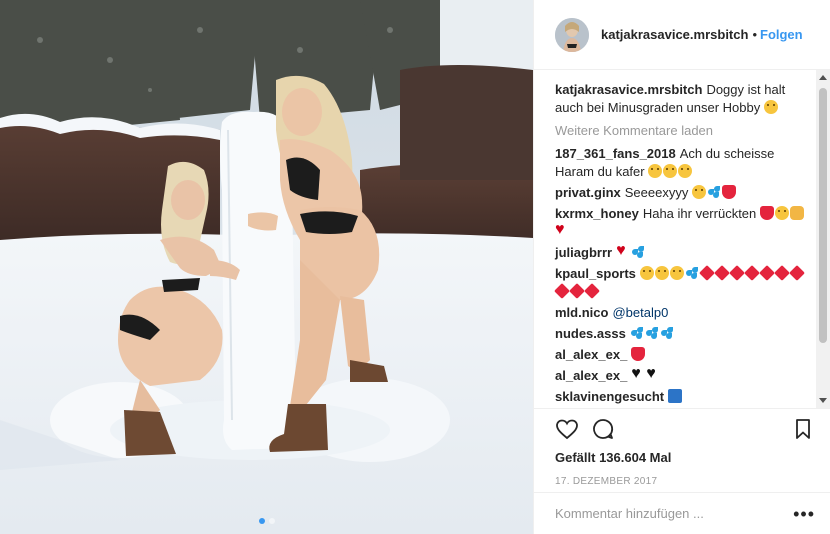  What do you see at coordinates (781, 34) in the screenshot?
I see `follow-button: Folgen` at bounding box center [781, 34].